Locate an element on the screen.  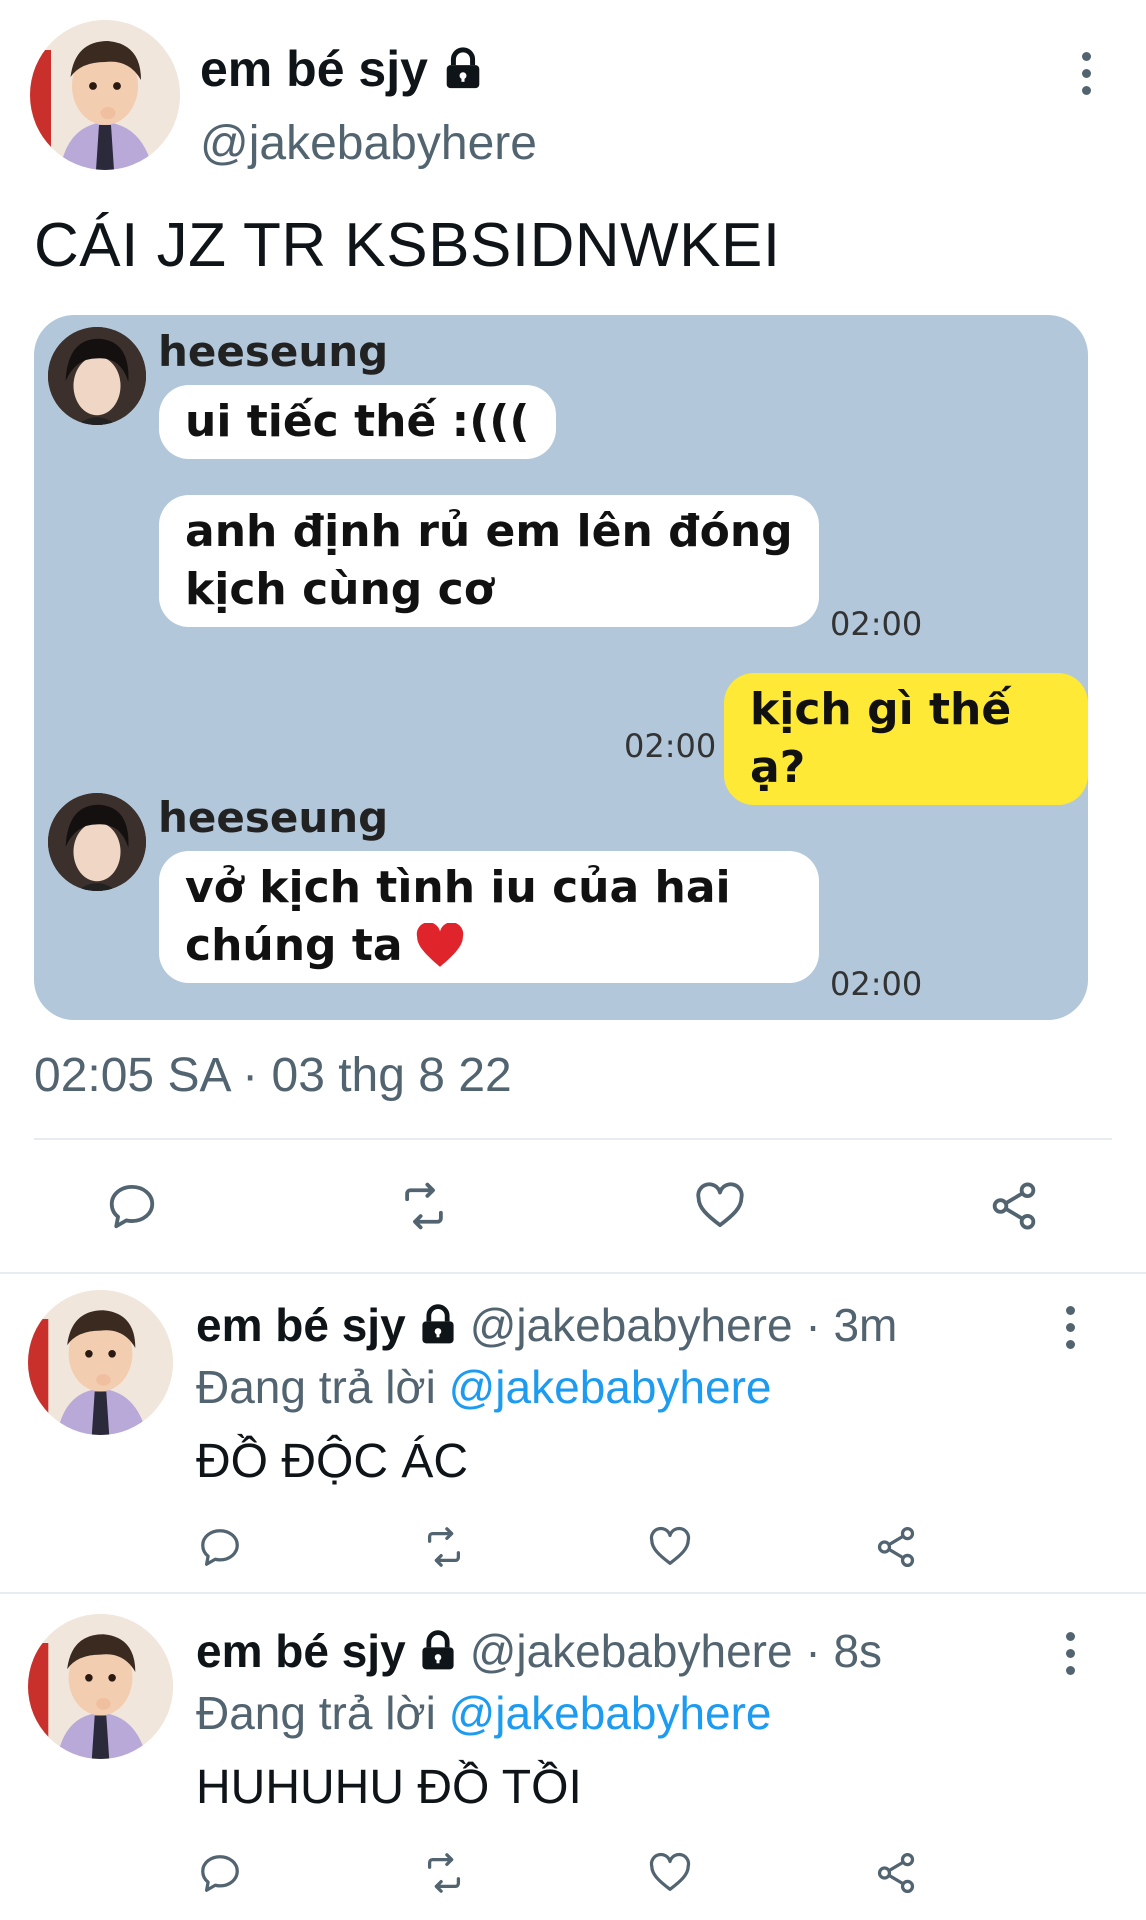
chat-bubble-text: vở kịch tình iu của hai is located at coordinates (458, 887).